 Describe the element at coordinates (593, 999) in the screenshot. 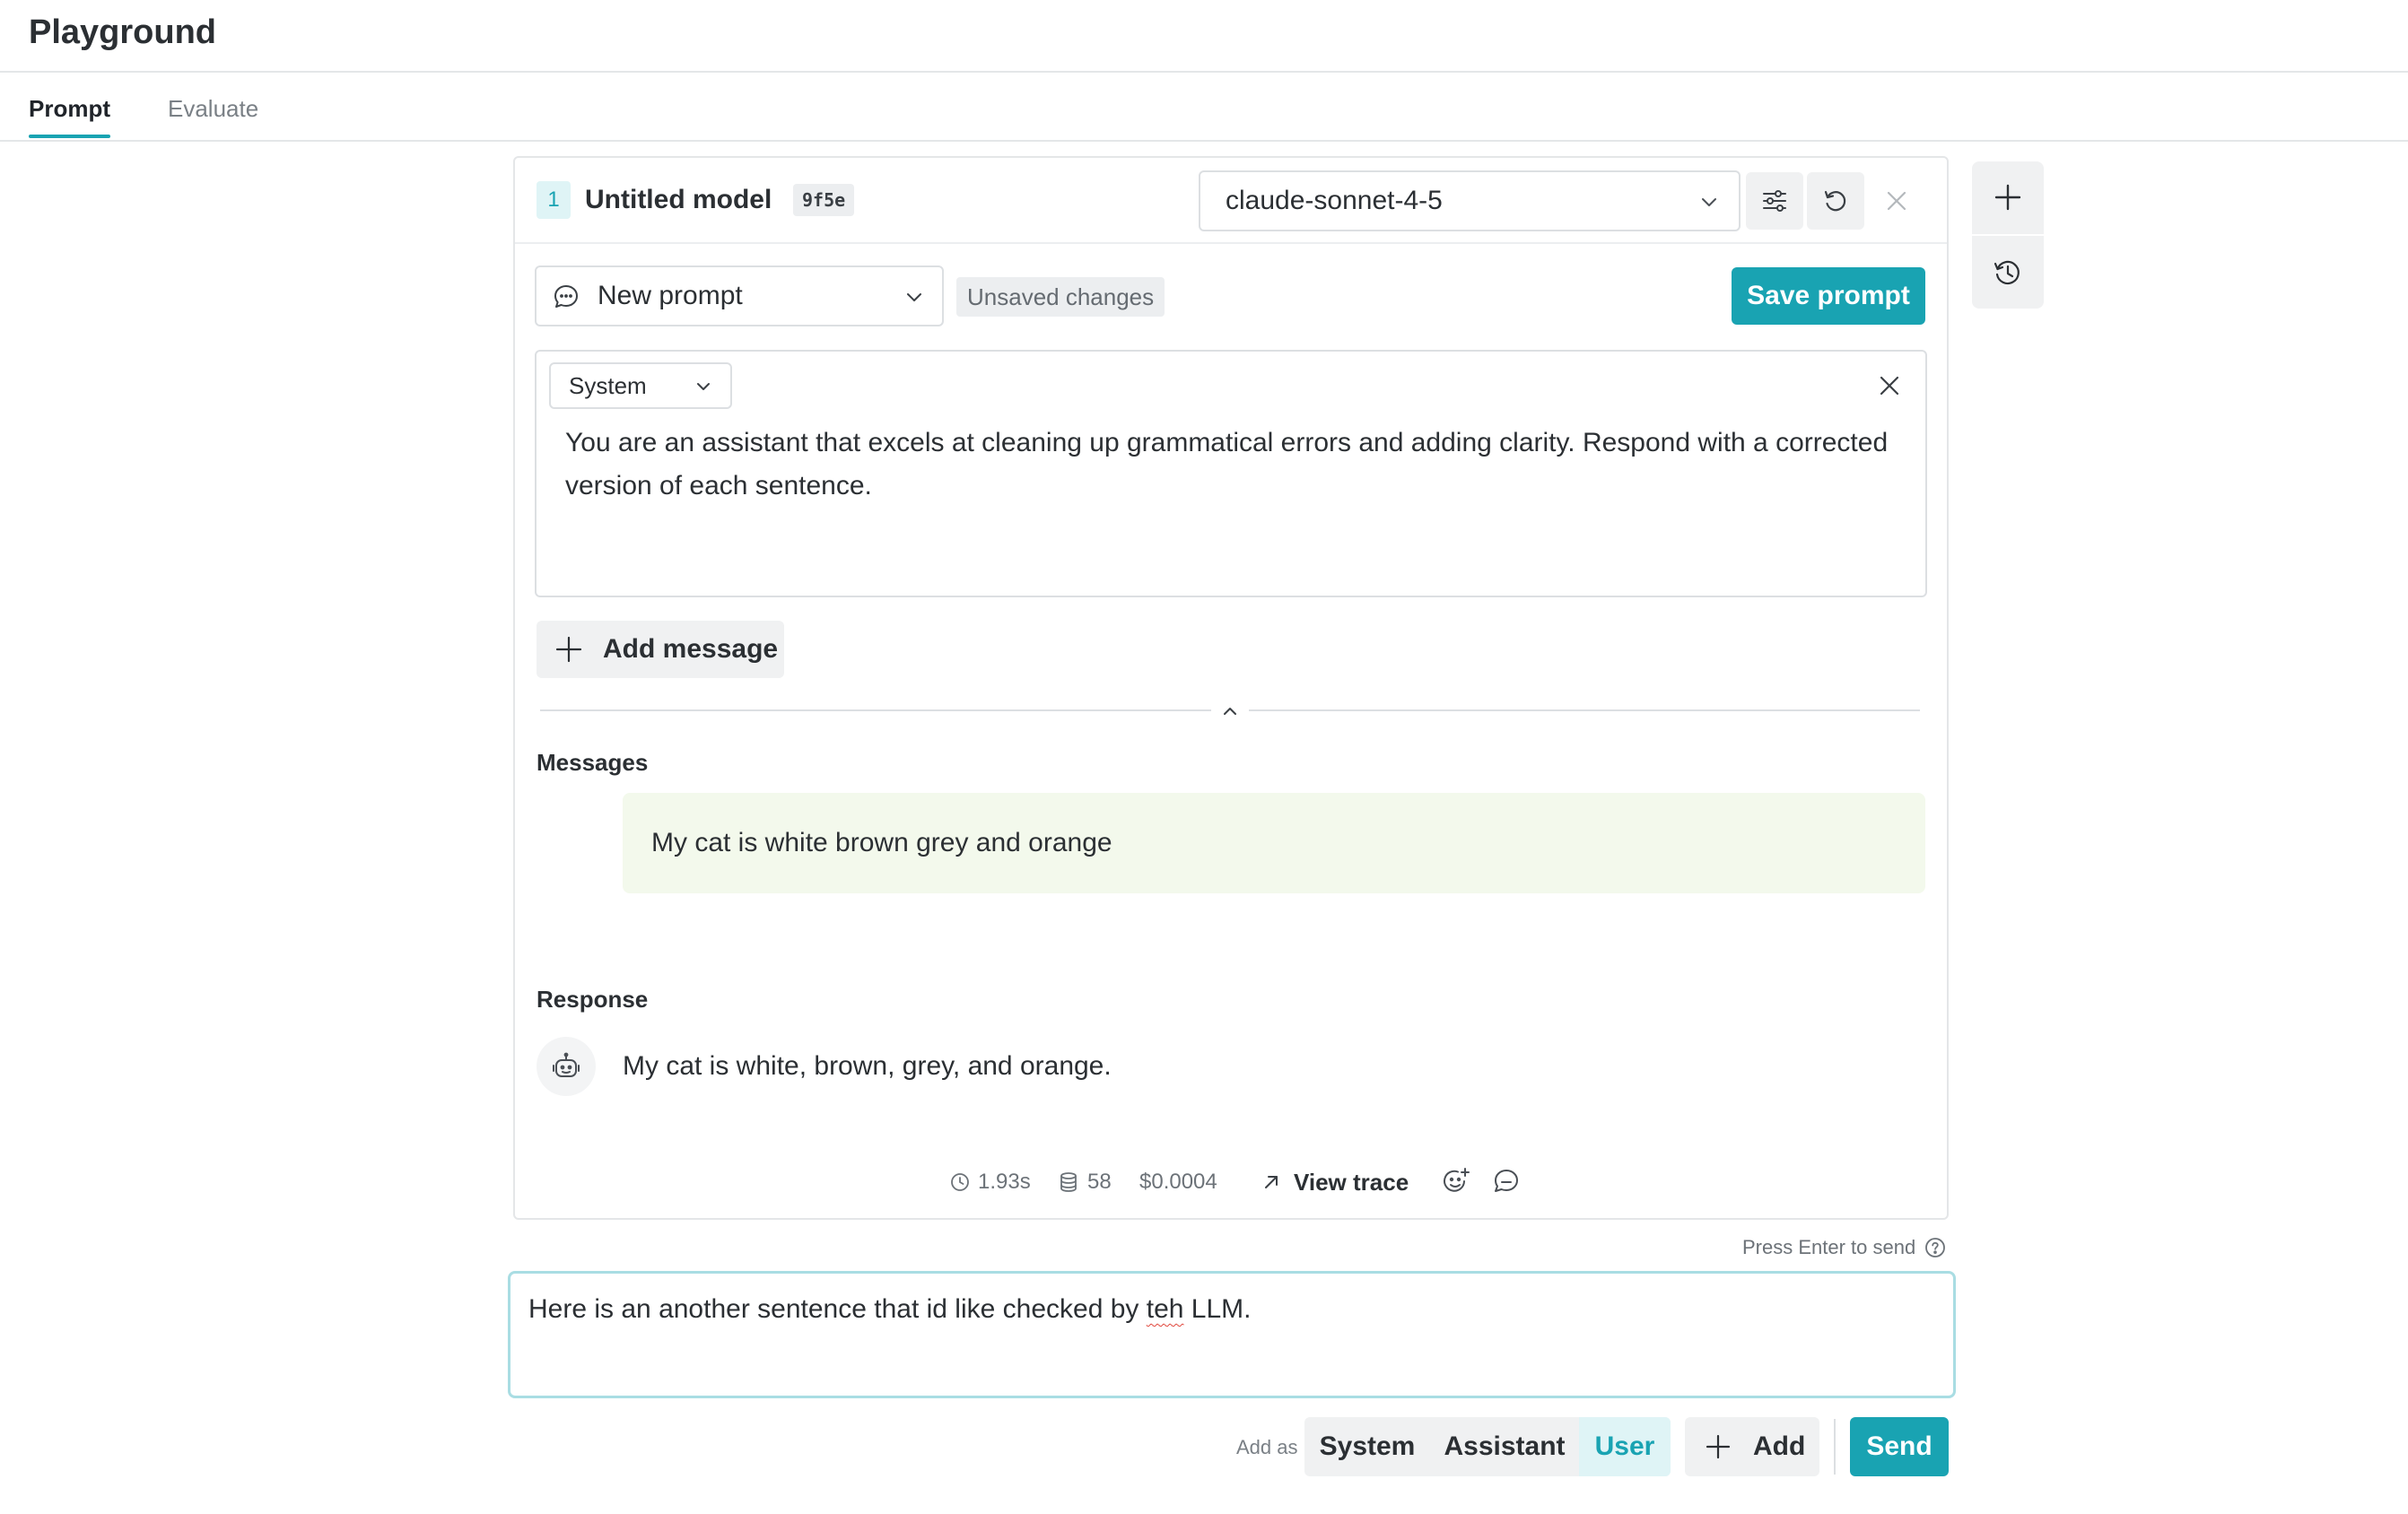

I see `response-heading: Response` at that location.